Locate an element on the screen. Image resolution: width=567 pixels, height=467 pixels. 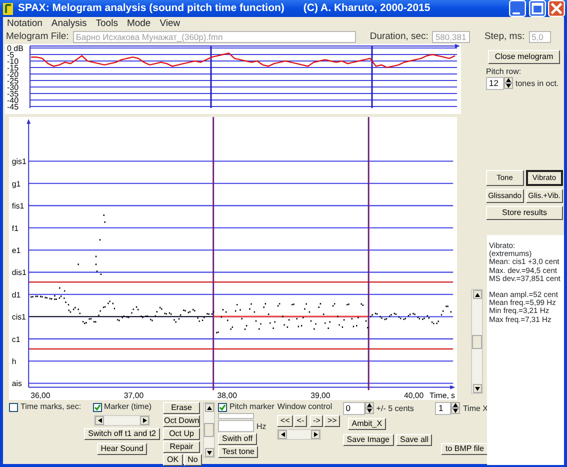
axis-label: -5 is located at coordinates (10, 55).